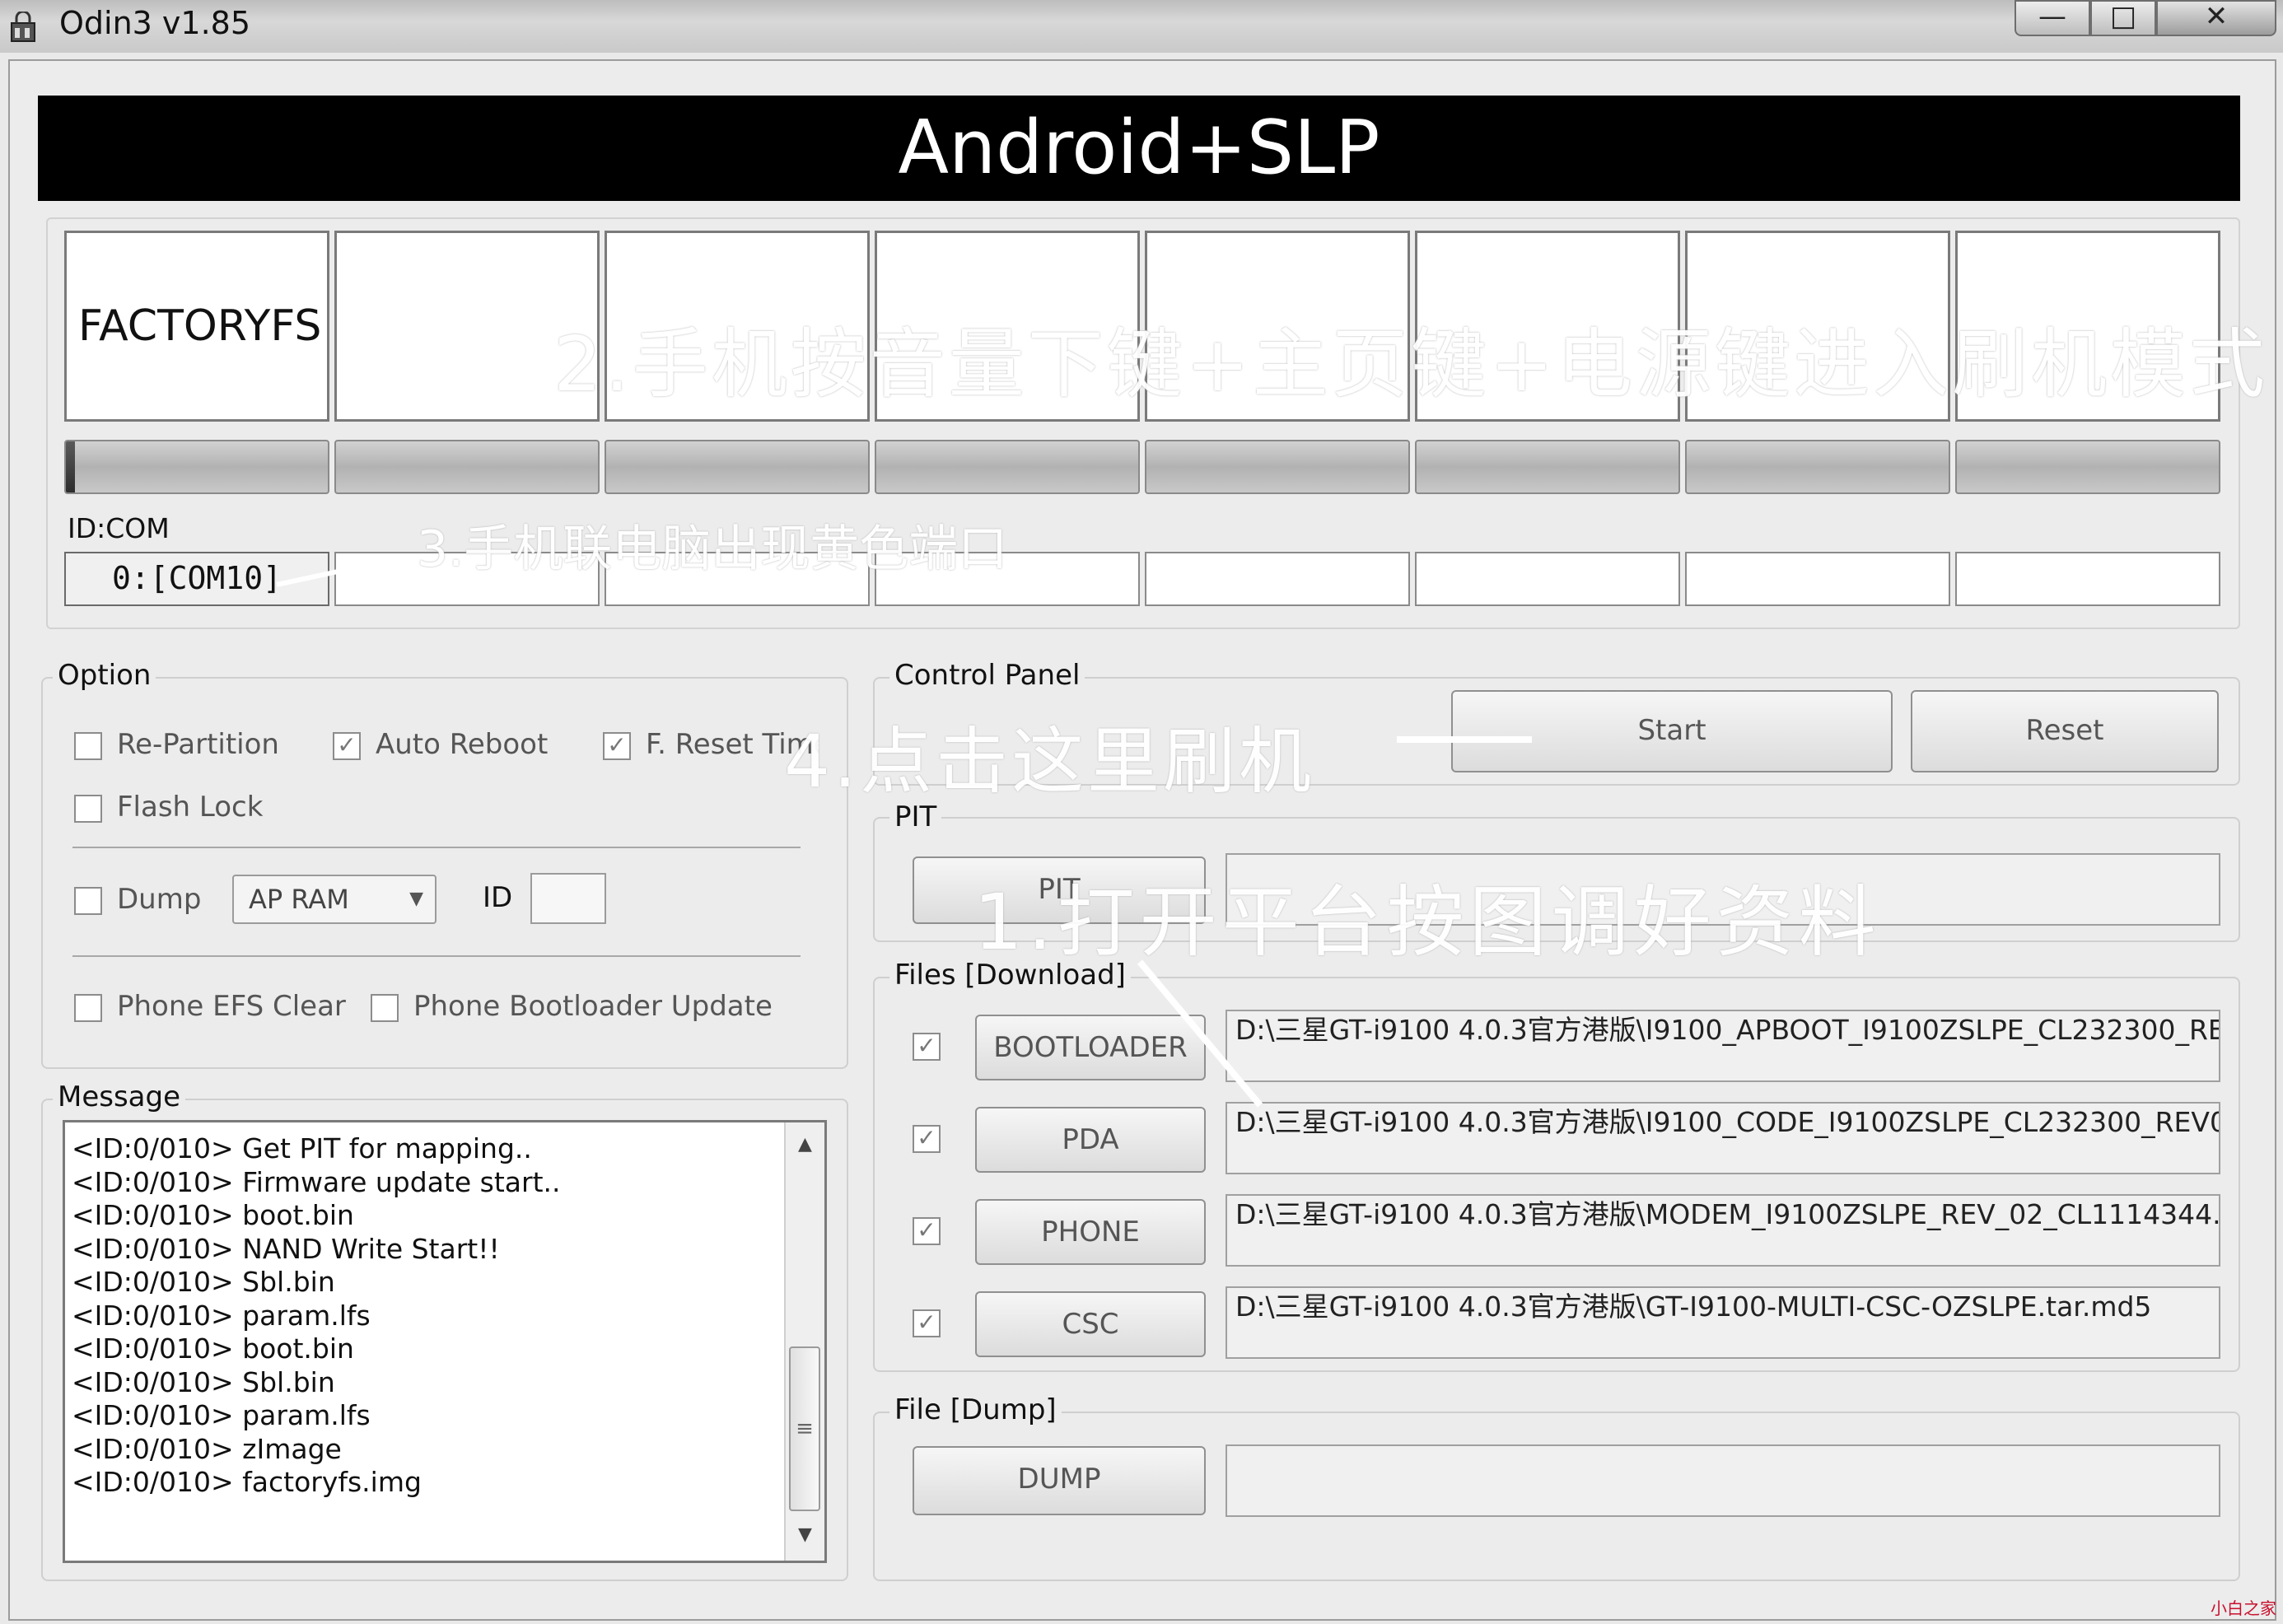  I want to click on annotation-step-3: 3.手机联电脑出现黄色端口, so click(712, 549).